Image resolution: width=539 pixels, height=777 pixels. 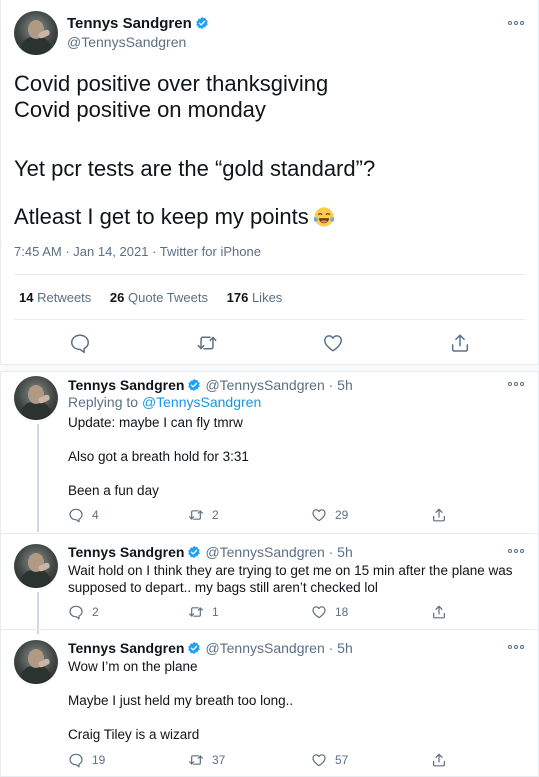 What do you see at coordinates (323, 217) in the screenshot?
I see `face-with-tears-of-joy-emoji` at bounding box center [323, 217].